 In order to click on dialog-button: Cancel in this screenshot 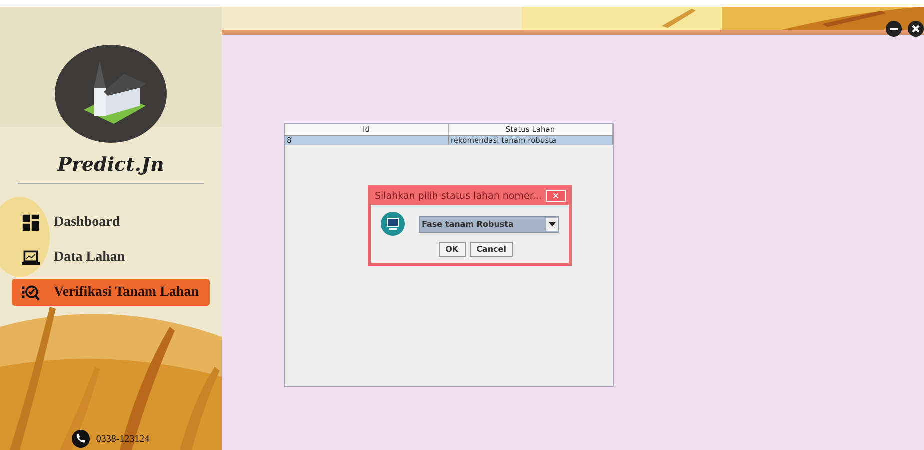, I will do `click(492, 249)`.